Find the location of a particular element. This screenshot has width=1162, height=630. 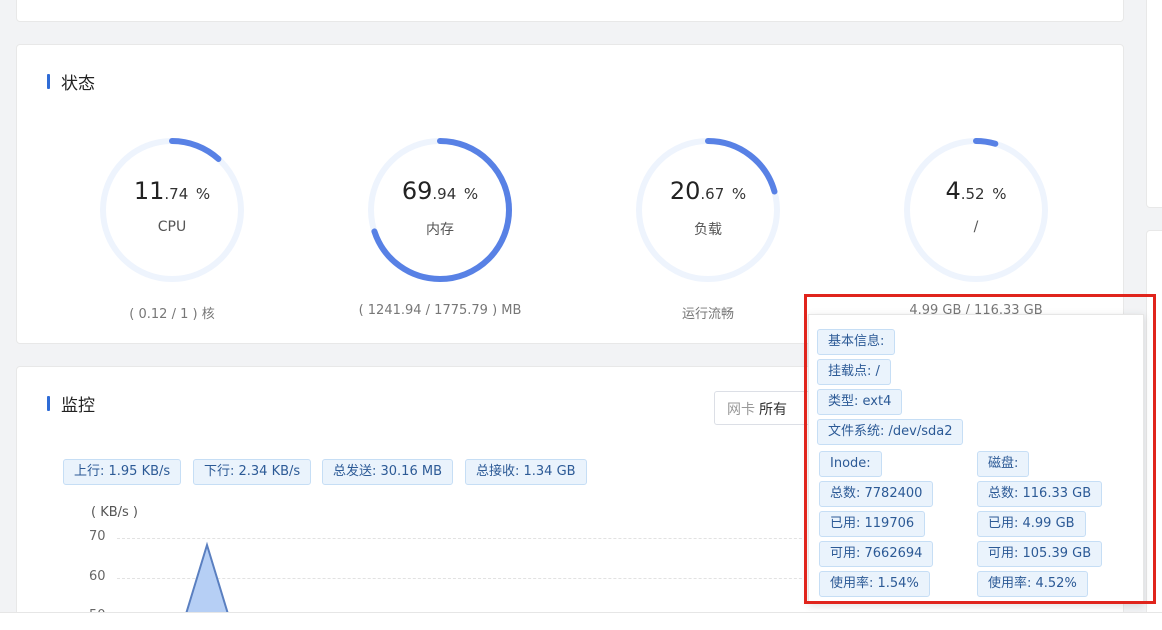

disk-gauge-ring is located at coordinates (976, 210).